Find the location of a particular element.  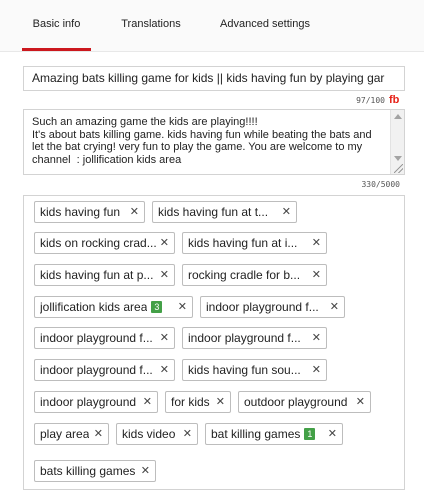

tag-usage-count-badge: 3 is located at coordinates (157, 307).